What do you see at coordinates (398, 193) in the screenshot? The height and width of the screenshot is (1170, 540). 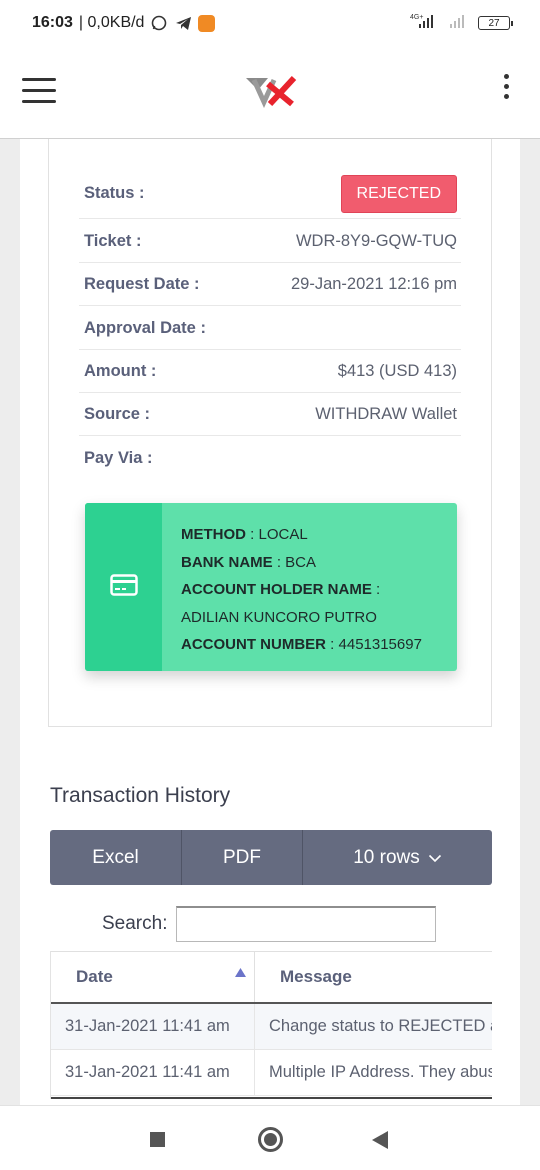 I see `status-badge: REJECTED` at bounding box center [398, 193].